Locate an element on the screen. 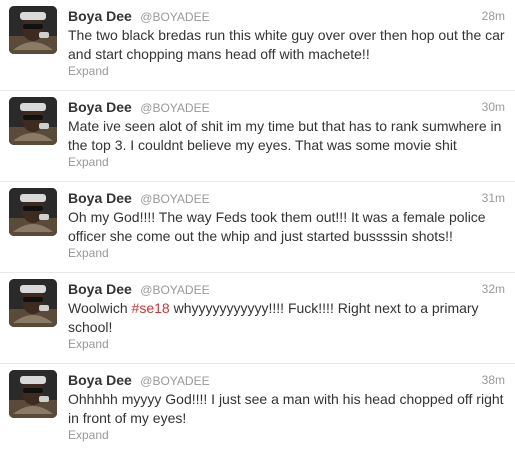 This screenshot has width=515, height=461. tweet-timestamp: 30m is located at coordinates (493, 107).